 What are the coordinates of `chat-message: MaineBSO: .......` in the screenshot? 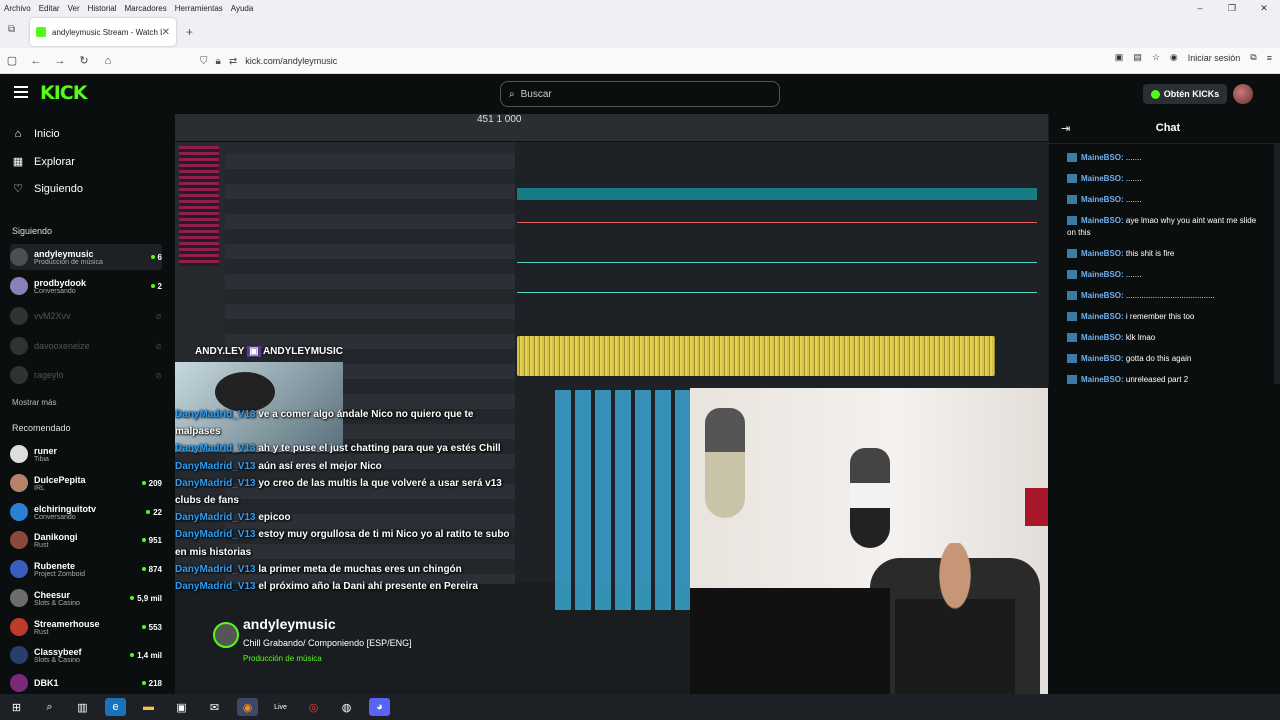 It's located at (1167, 275).